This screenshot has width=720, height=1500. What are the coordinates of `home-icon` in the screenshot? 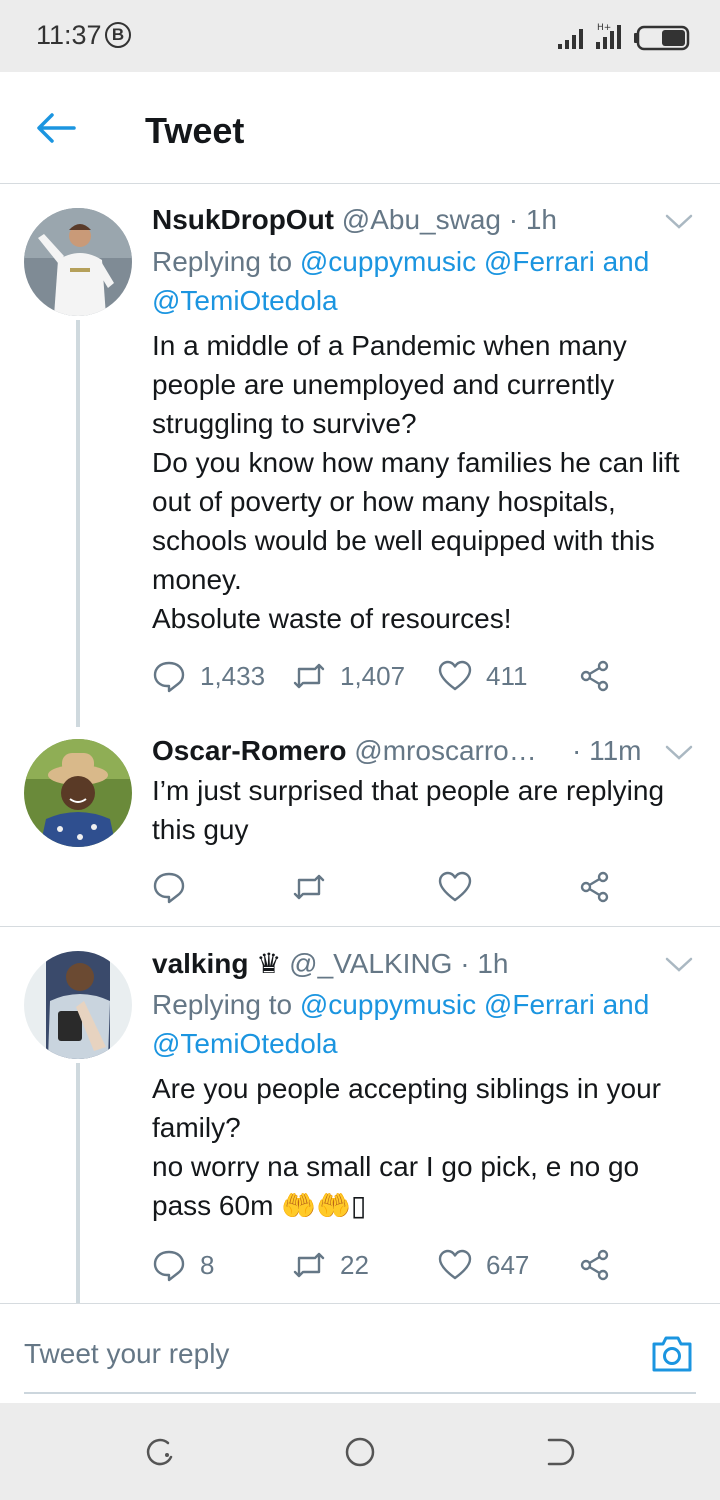 It's located at (360, 1452).